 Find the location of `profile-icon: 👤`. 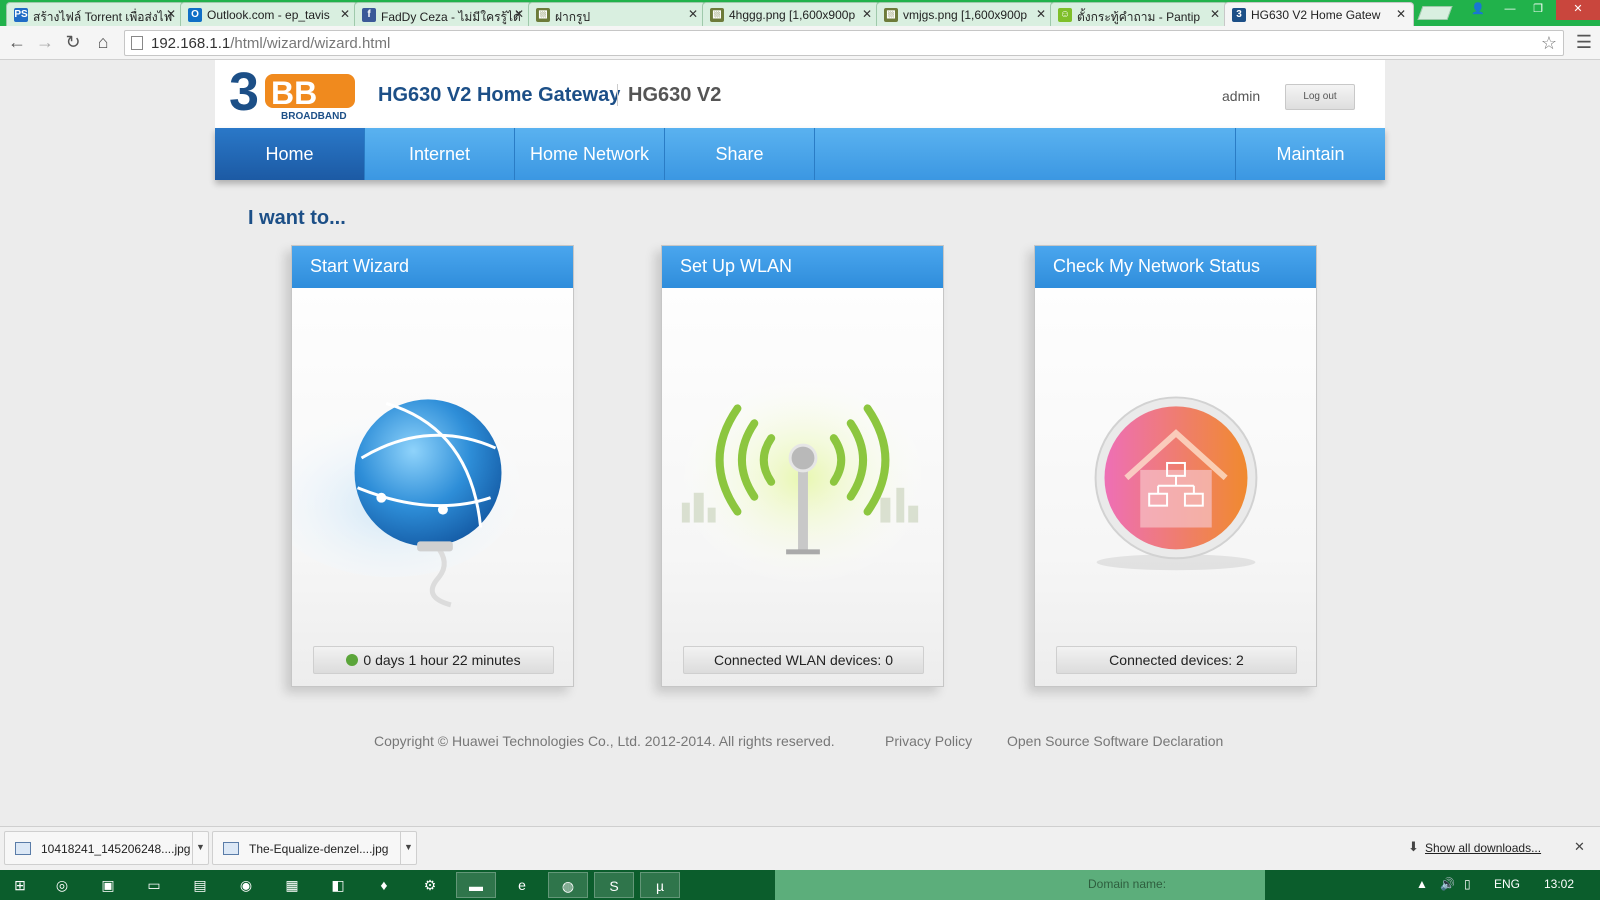

profile-icon: 👤 is located at coordinates (1478, 10).